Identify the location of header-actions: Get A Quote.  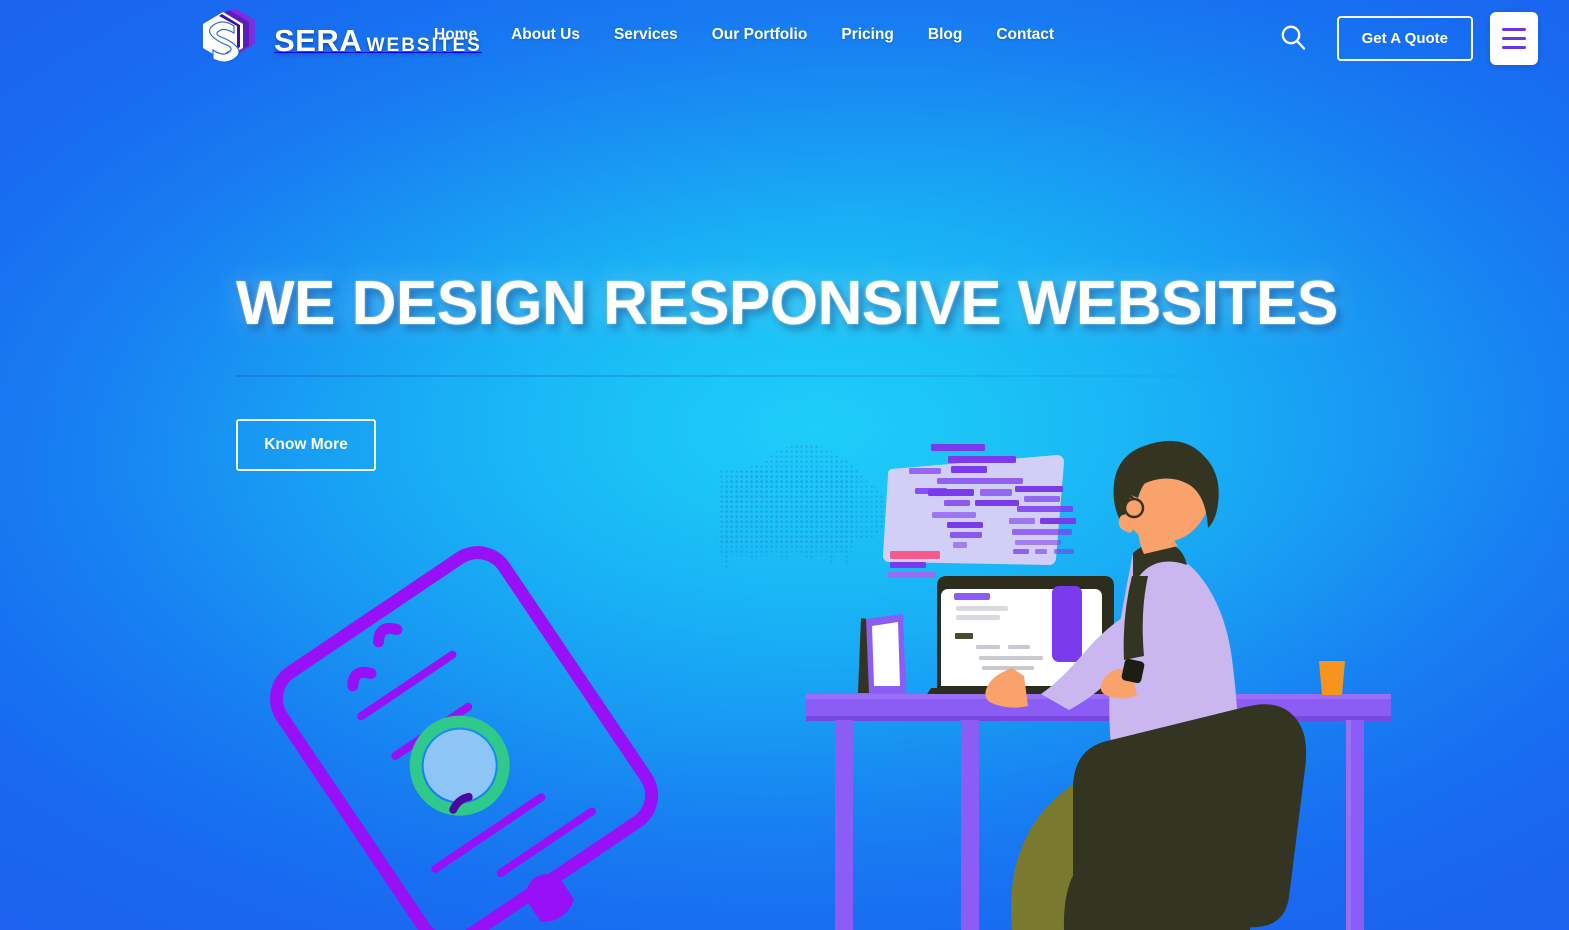
(1404, 38).